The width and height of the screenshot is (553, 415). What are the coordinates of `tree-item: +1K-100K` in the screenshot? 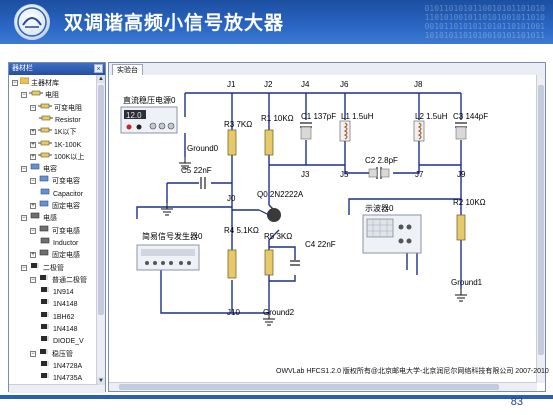 It's located at (55, 145).